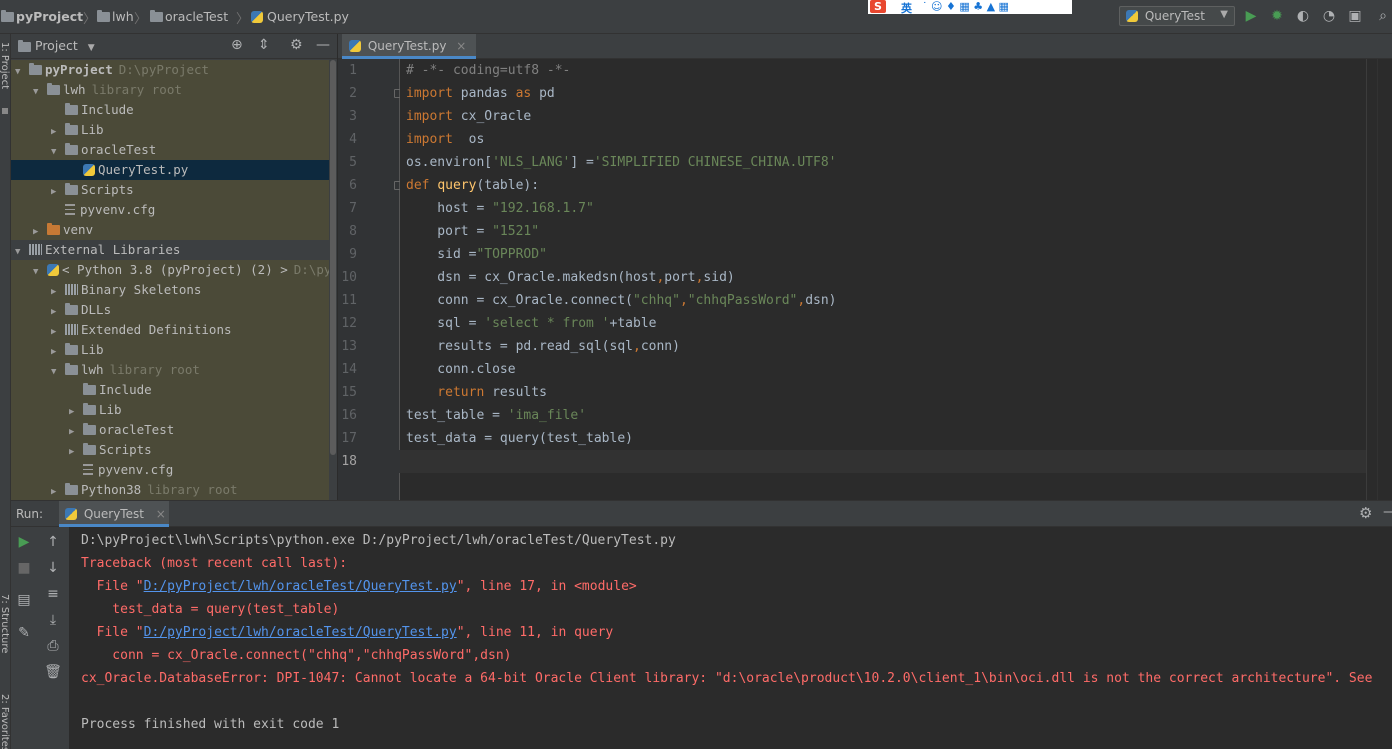 Image resolution: width=1392 pixels, height=749 pixels. I want to click on project-view-select: Project ▼, so click(65, 45).